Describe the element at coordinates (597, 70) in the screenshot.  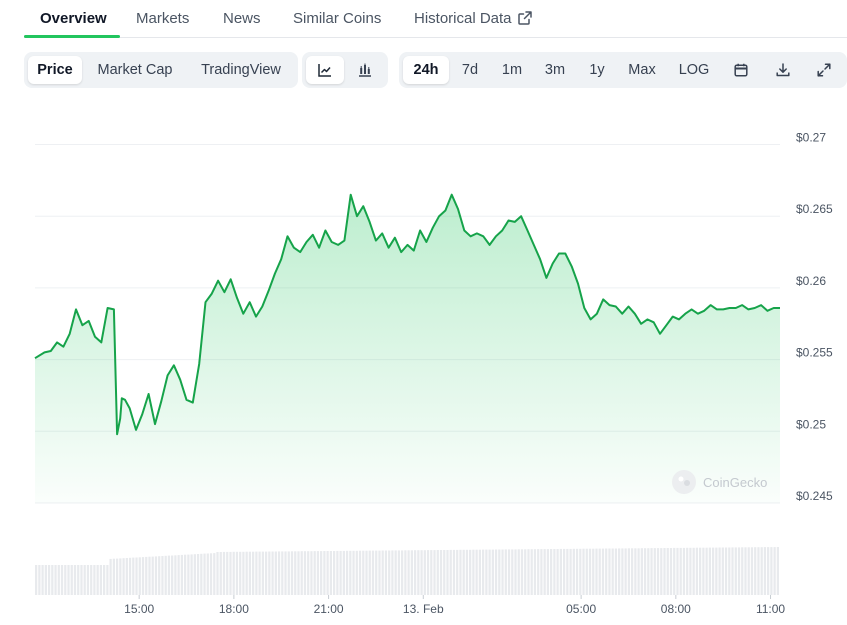
I see `range-1y-button: 1y` at that location.